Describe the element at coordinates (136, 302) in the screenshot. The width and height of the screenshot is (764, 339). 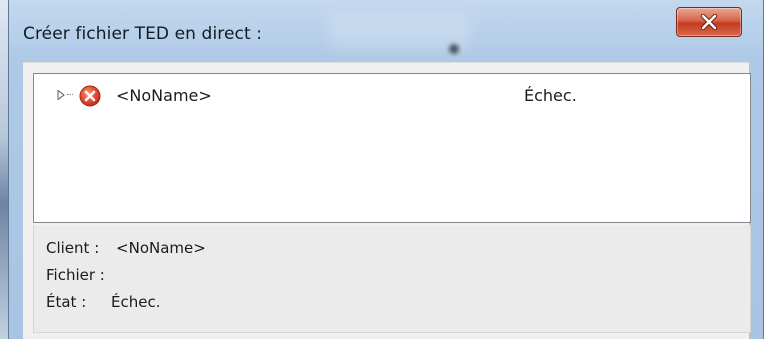
I see `state-value: Échec.` at that location.